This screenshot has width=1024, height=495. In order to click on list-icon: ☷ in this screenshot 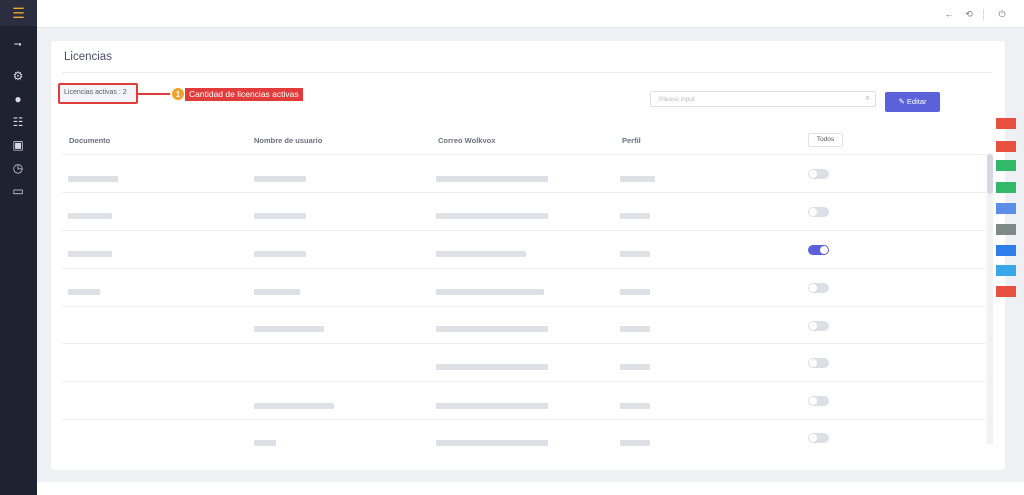, I will do `click(18, 122)`.